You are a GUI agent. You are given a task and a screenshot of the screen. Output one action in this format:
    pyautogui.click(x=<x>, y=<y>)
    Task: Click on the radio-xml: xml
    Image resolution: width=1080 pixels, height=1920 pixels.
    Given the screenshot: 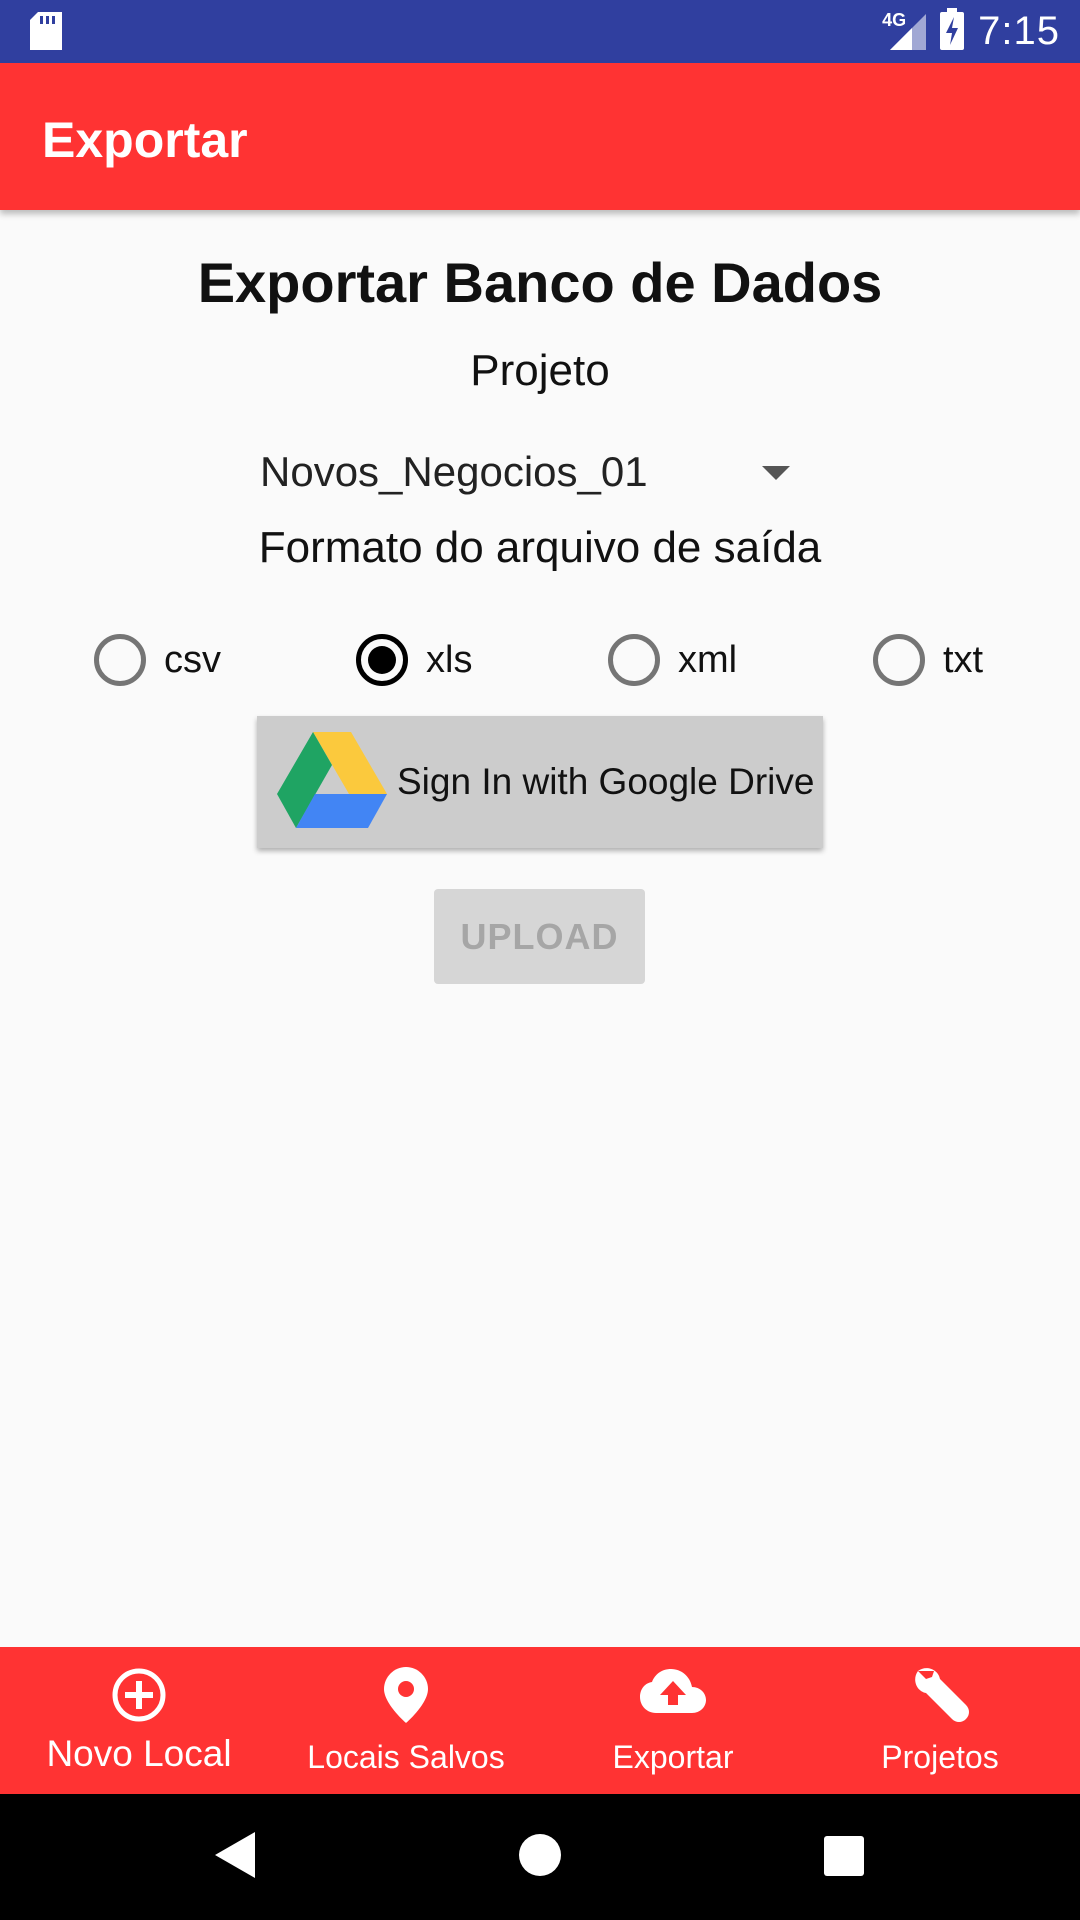 What is the action you would take?
    pyautogui.click(x=672, y=660)
    